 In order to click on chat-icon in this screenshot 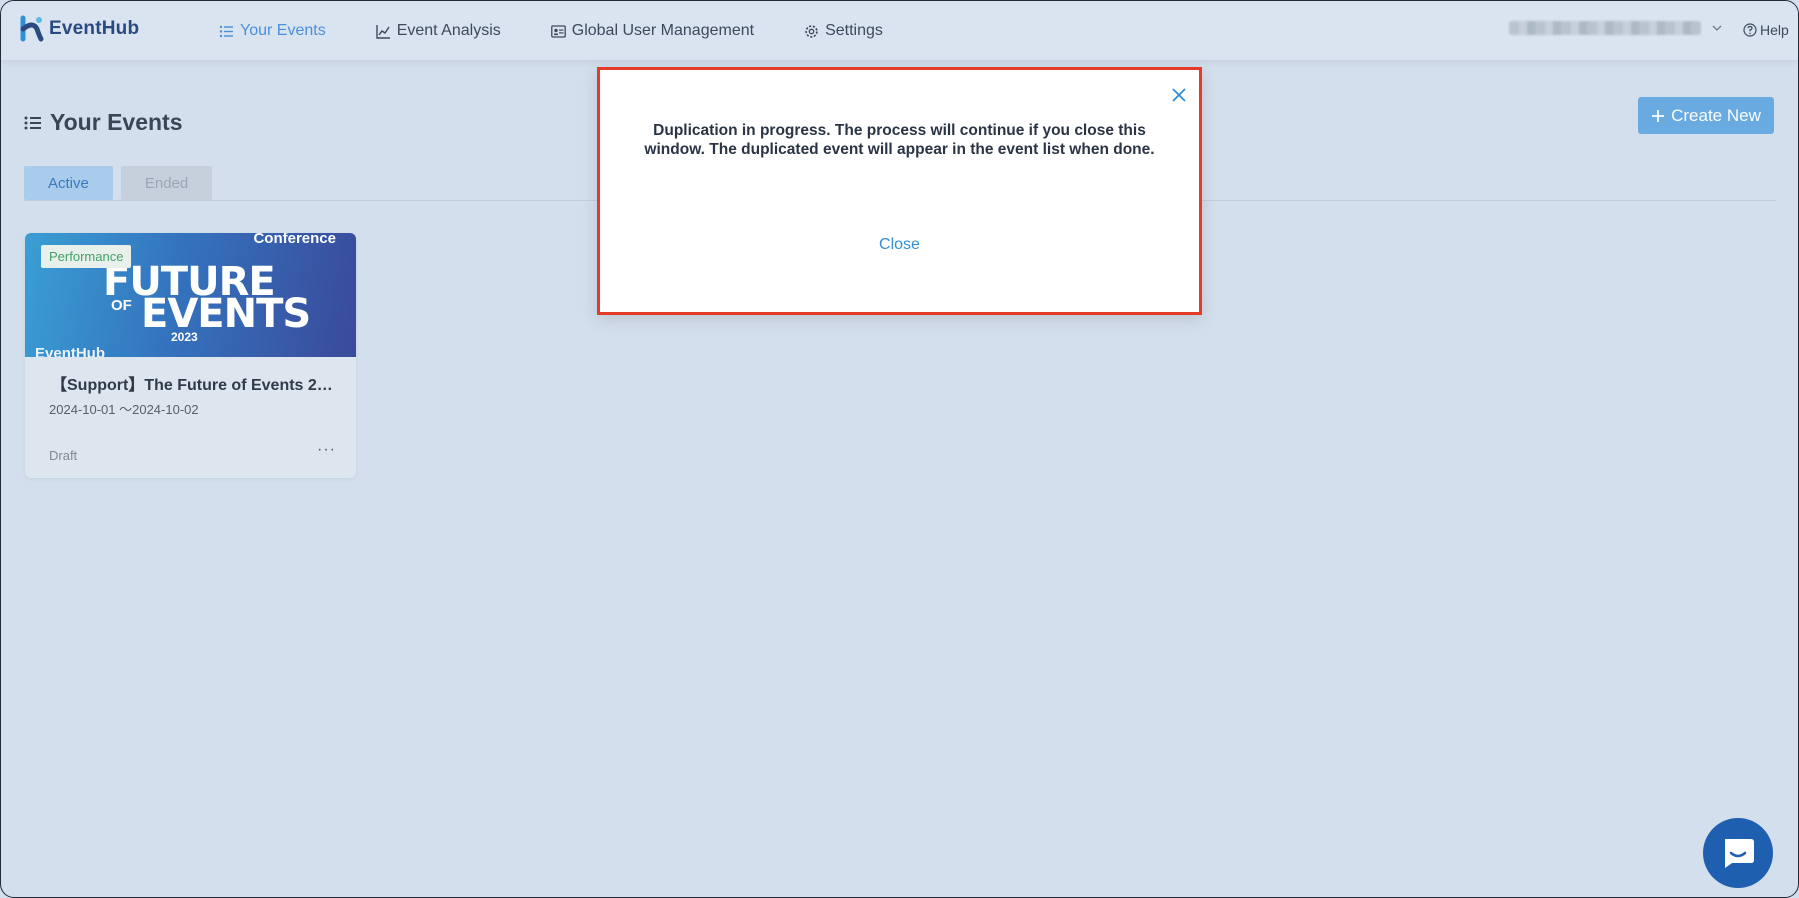, I will do `click(1739, 853)`.